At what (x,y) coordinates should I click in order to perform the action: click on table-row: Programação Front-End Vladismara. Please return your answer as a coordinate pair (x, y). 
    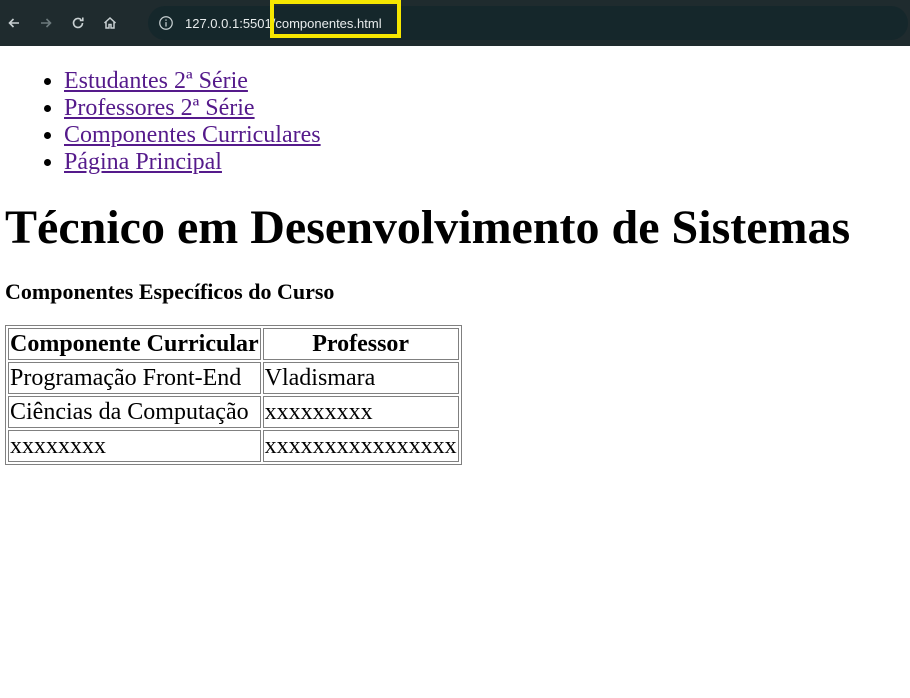
    Looking at the image, I should click on (233, 378).